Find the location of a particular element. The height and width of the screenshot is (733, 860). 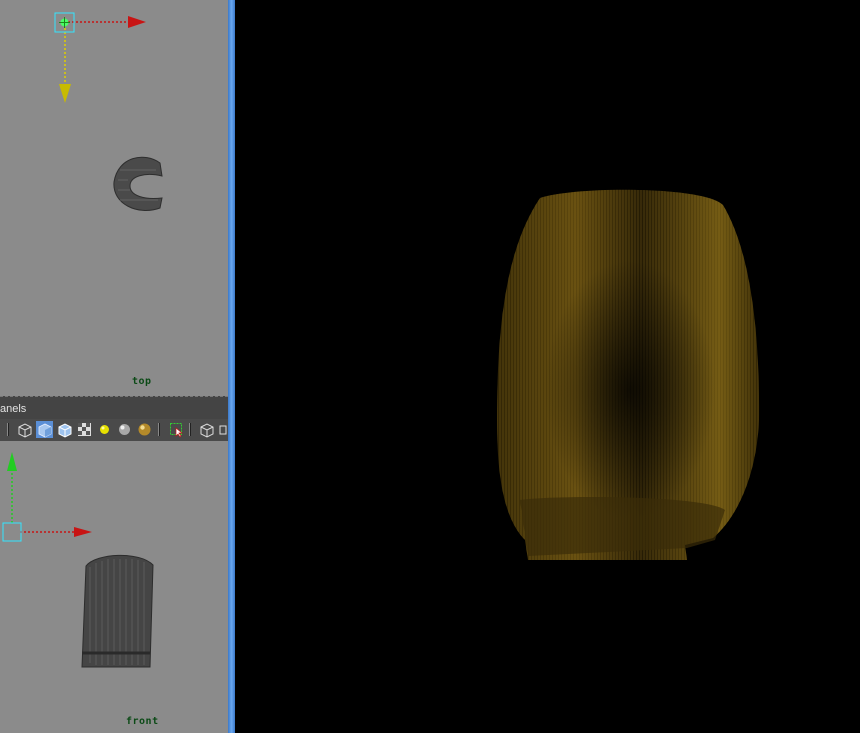

panel-menu-bar: anels is located at coordinates (114, 408).